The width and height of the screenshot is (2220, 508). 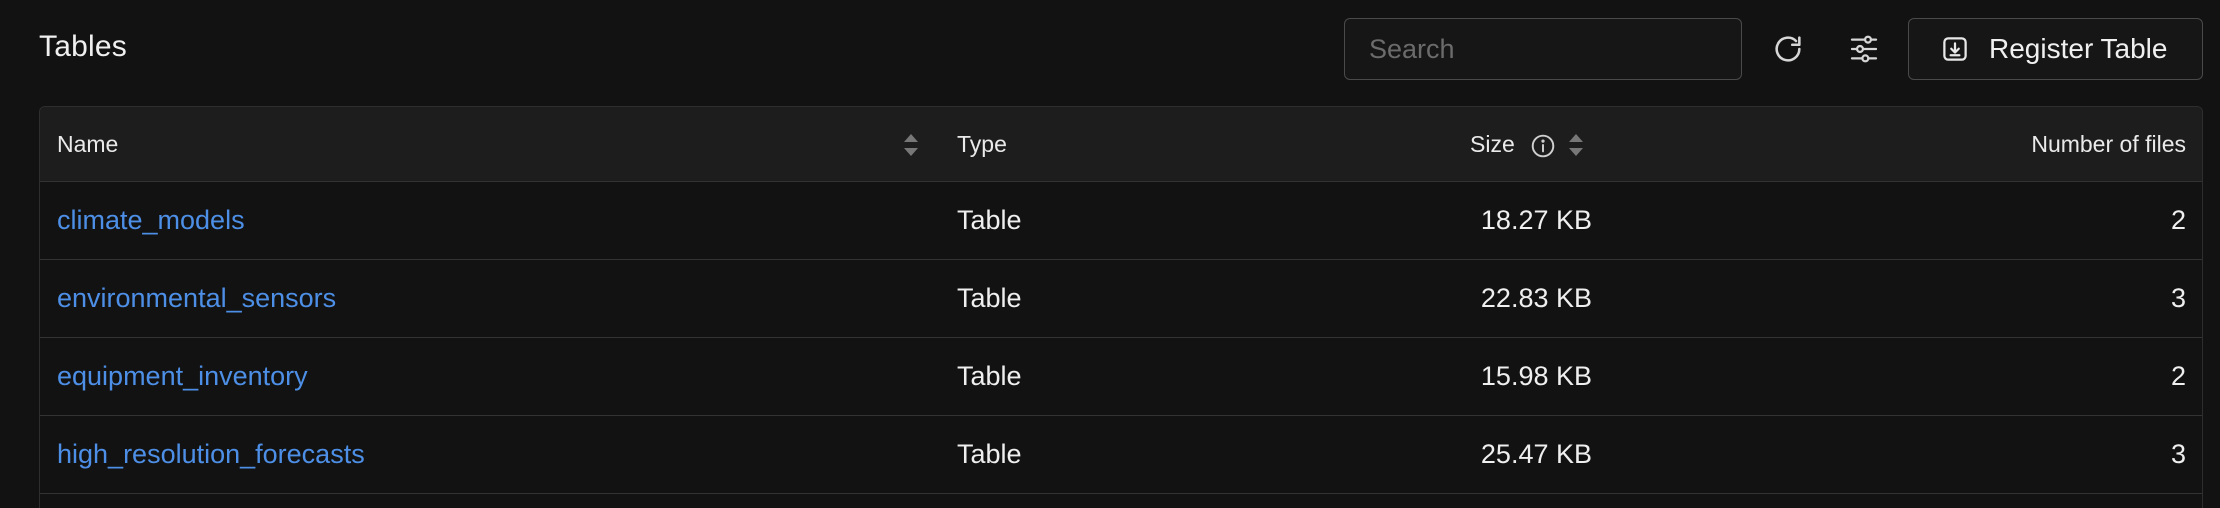 I want to click on table-name-link: equipment_inventory, so click(x=182, y=376).